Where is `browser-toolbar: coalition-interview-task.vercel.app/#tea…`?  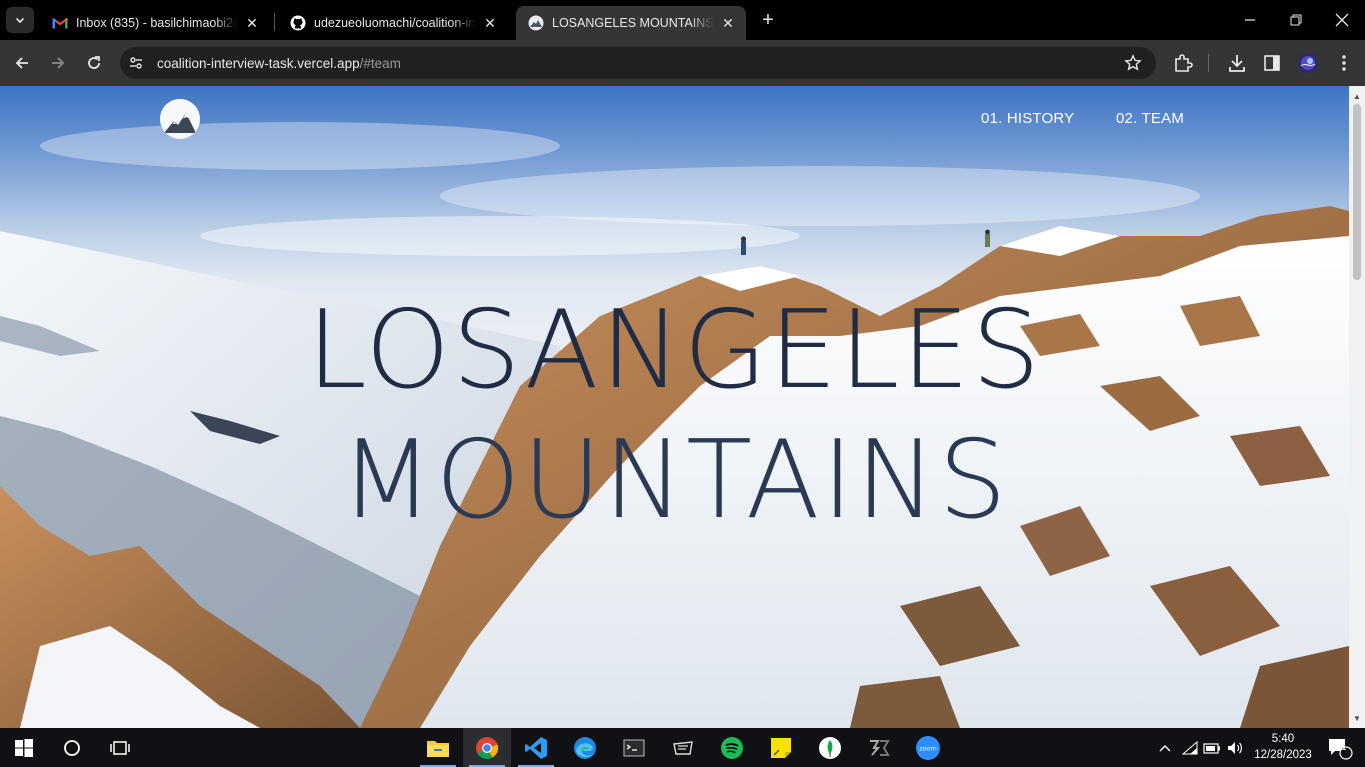 browser-toolbar: coalition-interview-task.vercel.app/#tea… is located at coordinates (682, 63).